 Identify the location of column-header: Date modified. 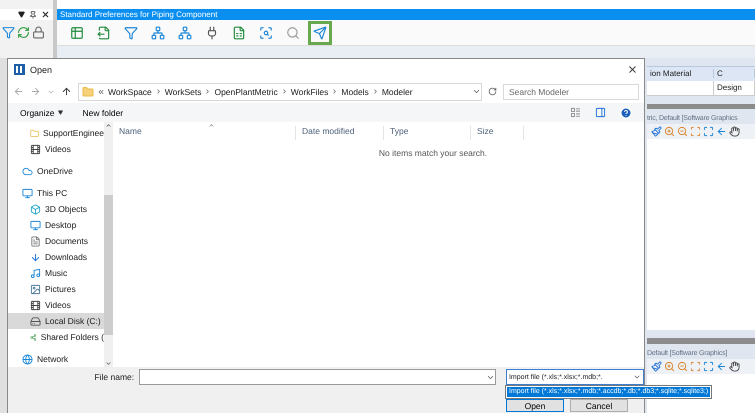
(340, 133).